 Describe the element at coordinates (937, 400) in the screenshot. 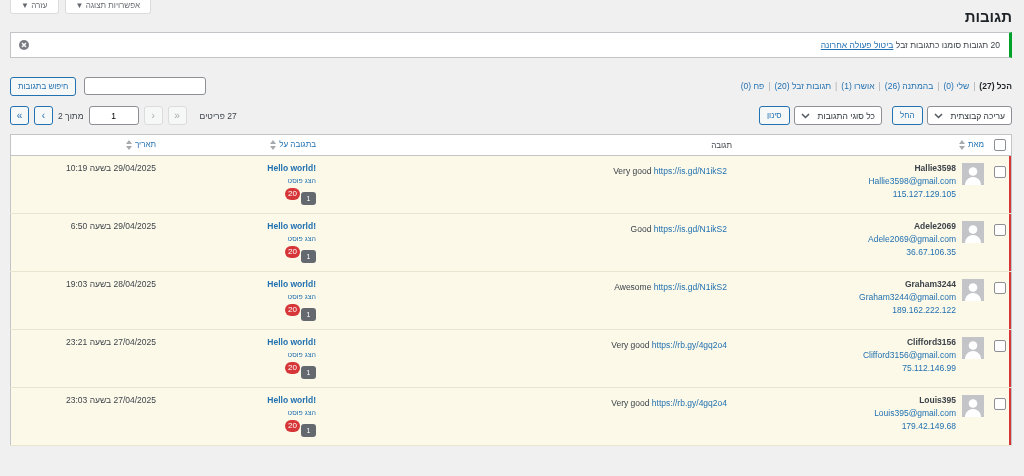

I see `author-name: Louis395` at that location.